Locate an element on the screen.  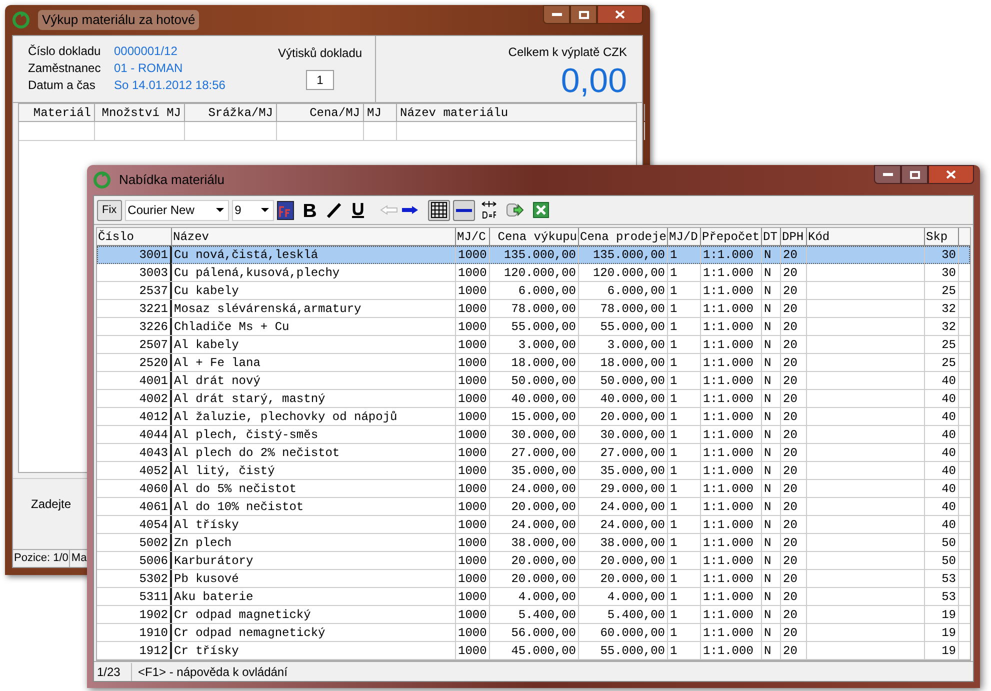
table-row: 4052 Al litý, čistý 1000 35.000,00 35.000,00 1 1:1.000 N 20 40 is located at coordinates (533, 471).